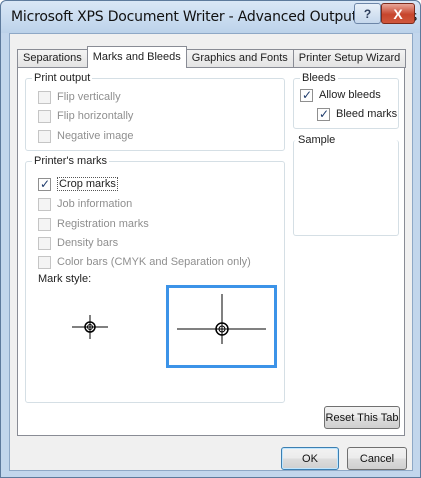 This screenshot has width=421, height=478. I want to click on negative-image-label: Negative image, so click(95, 136).